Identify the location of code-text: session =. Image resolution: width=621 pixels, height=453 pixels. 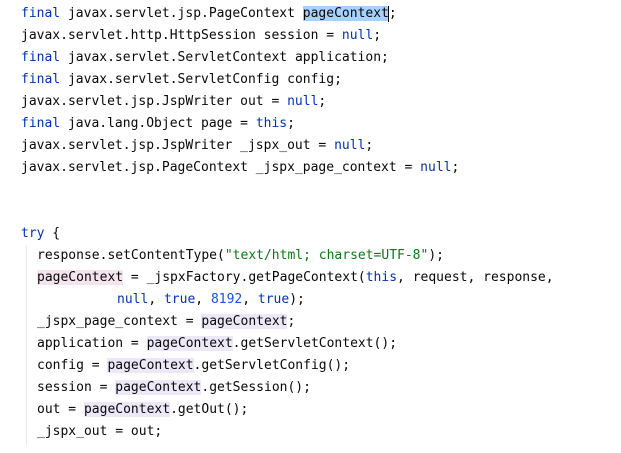
(76, 387).